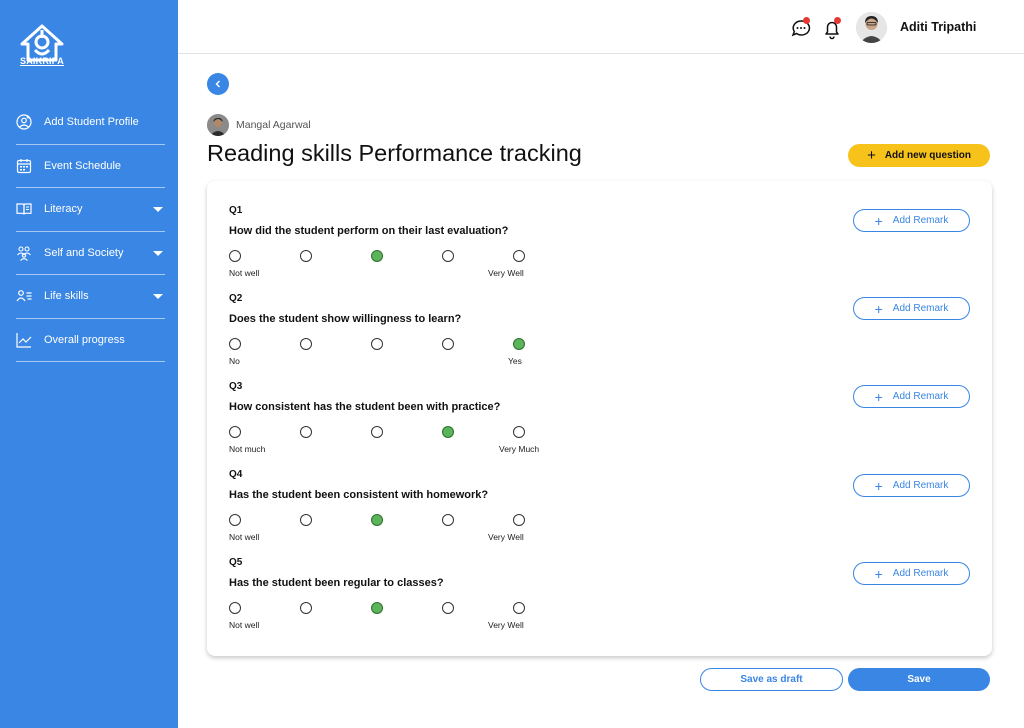 The width and height of the screenshot is (1024, 728). I want to click on question-number: Q4, so click(236, 474).